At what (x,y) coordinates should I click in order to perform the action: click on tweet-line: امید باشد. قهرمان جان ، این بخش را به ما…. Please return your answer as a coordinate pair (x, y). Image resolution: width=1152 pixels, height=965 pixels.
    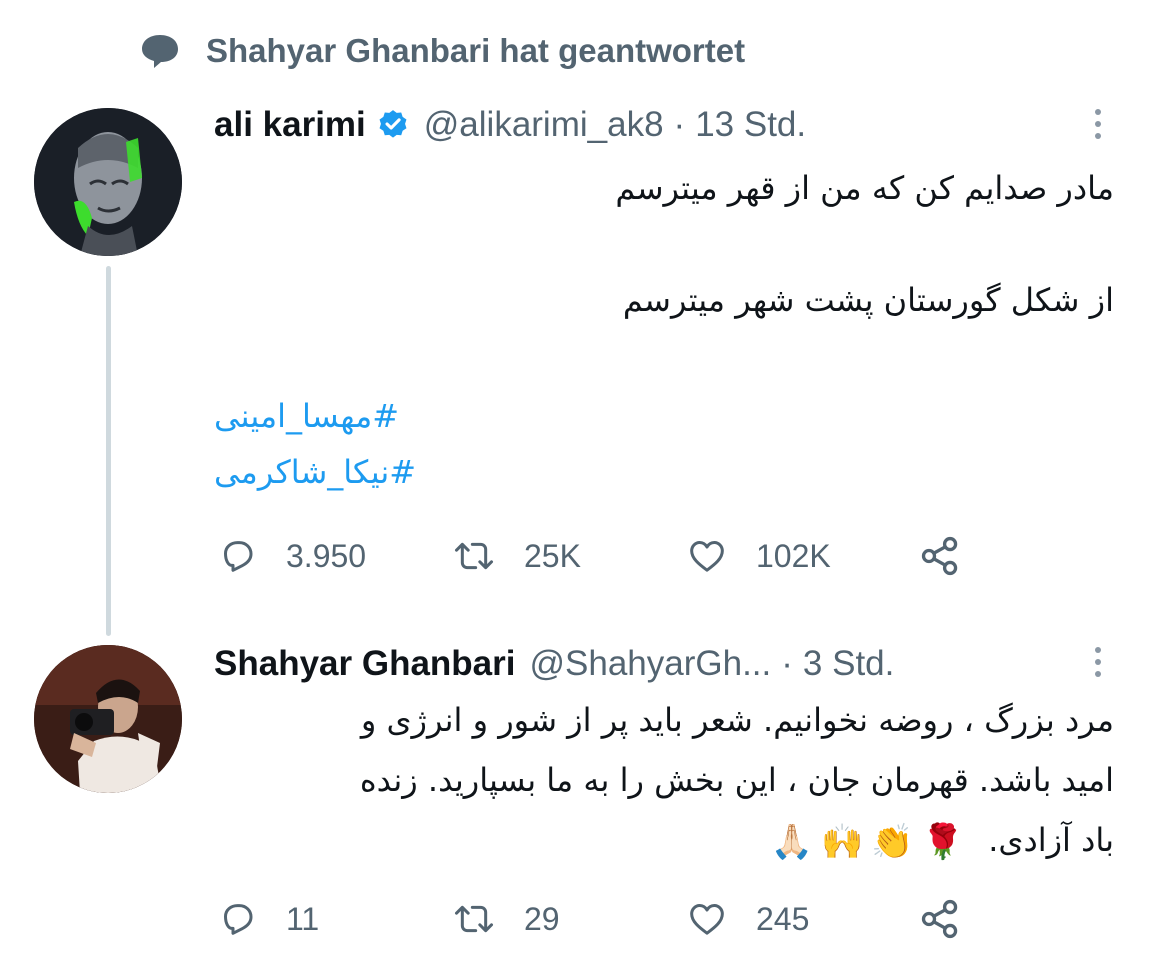
    Looking at the image, I should click on (736, 780).